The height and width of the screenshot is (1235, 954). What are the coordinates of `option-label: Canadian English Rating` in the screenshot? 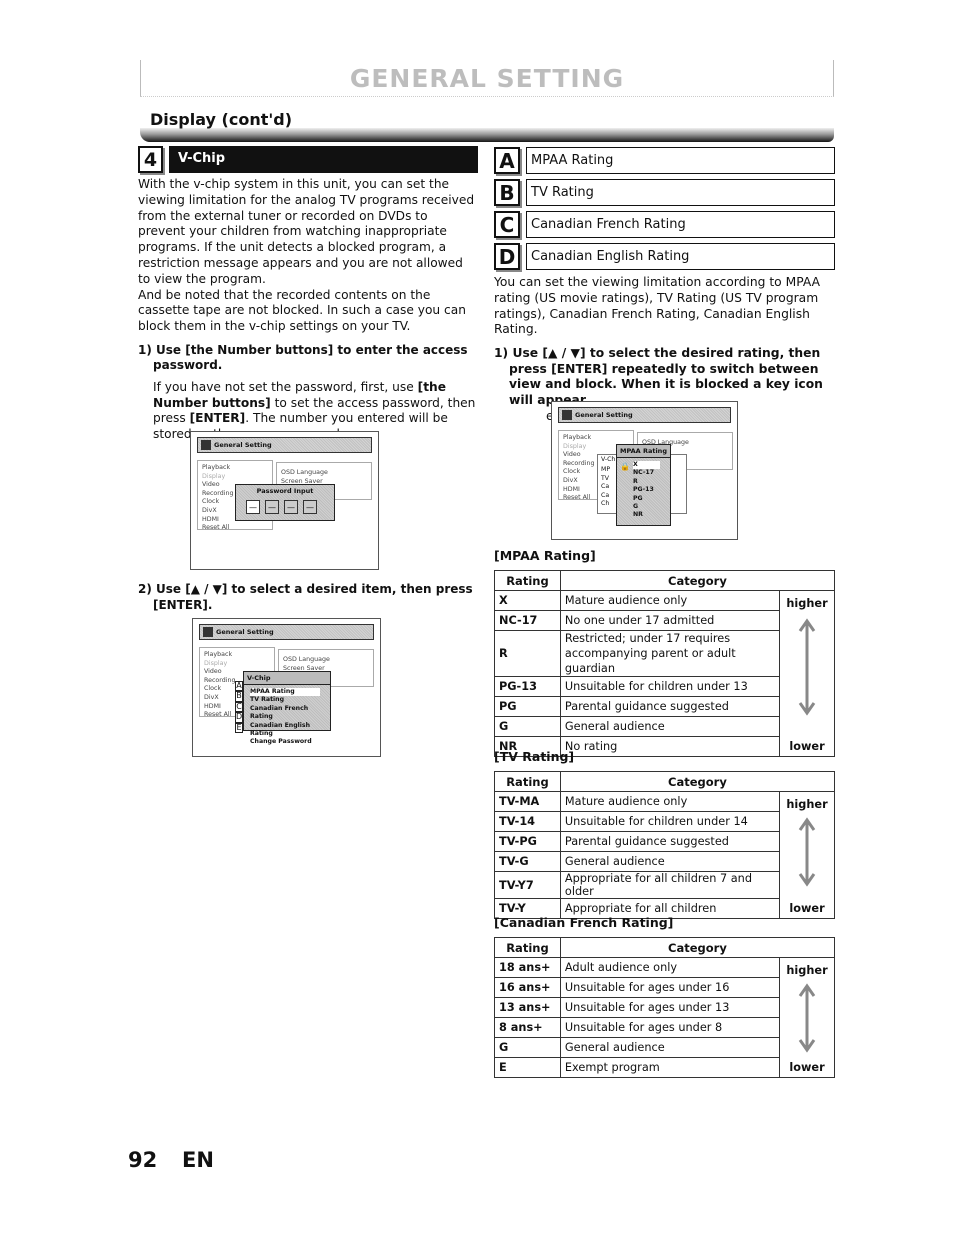 It's located at (680, 256).